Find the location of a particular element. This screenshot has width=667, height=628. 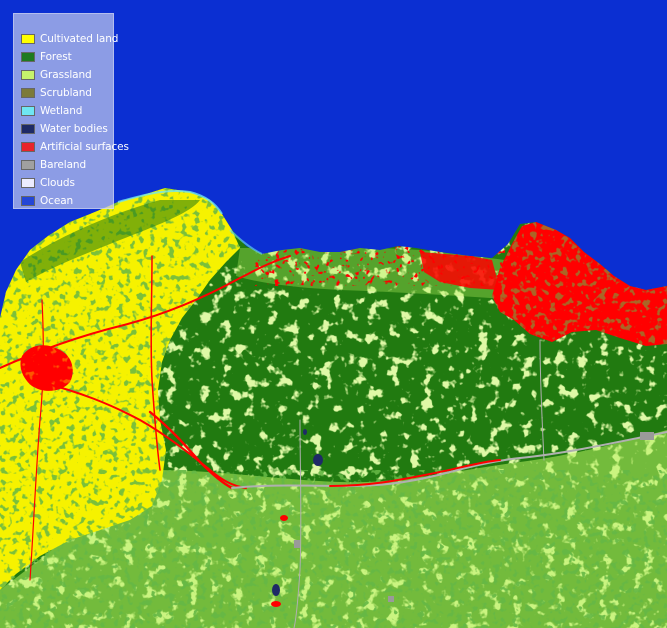

legend-item: Ocean is located at coordinates (67, 201).